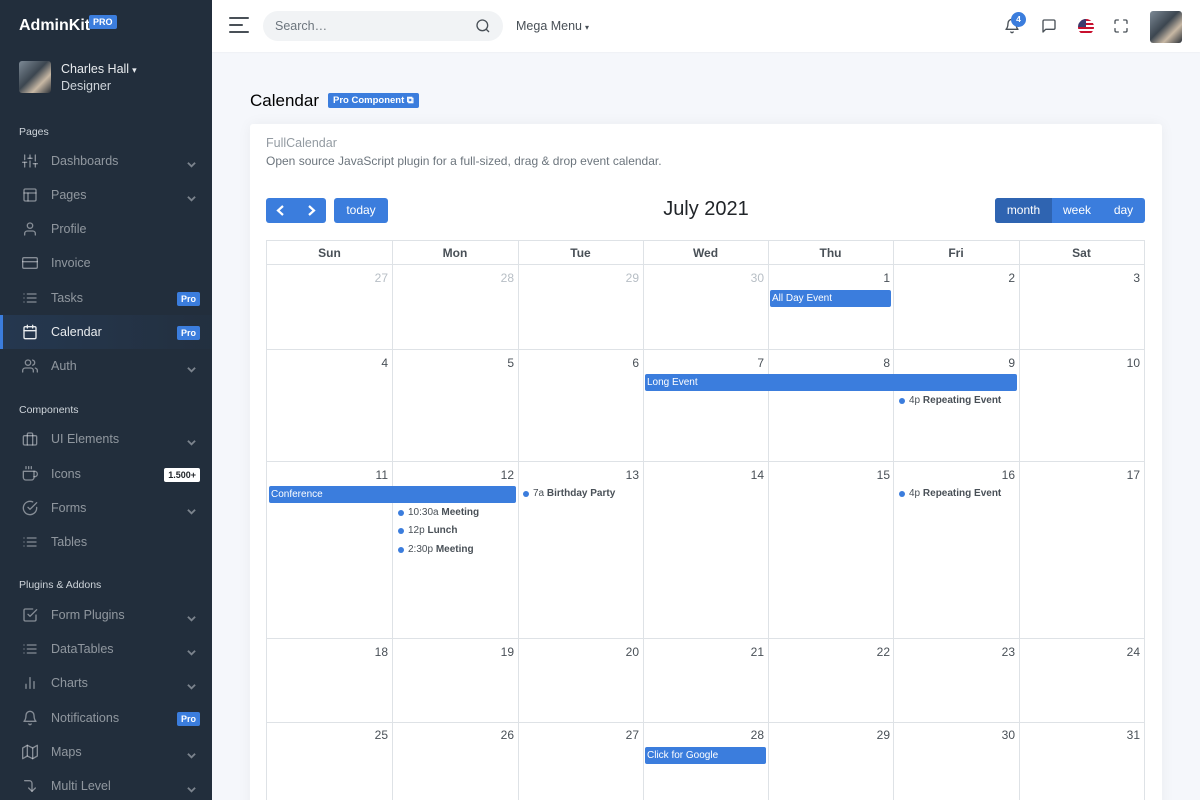 The height and width of the screenshot is (800, 1200). I want to click on sidebar-item-form-plugins: Form Plugins, so click(106, 615).